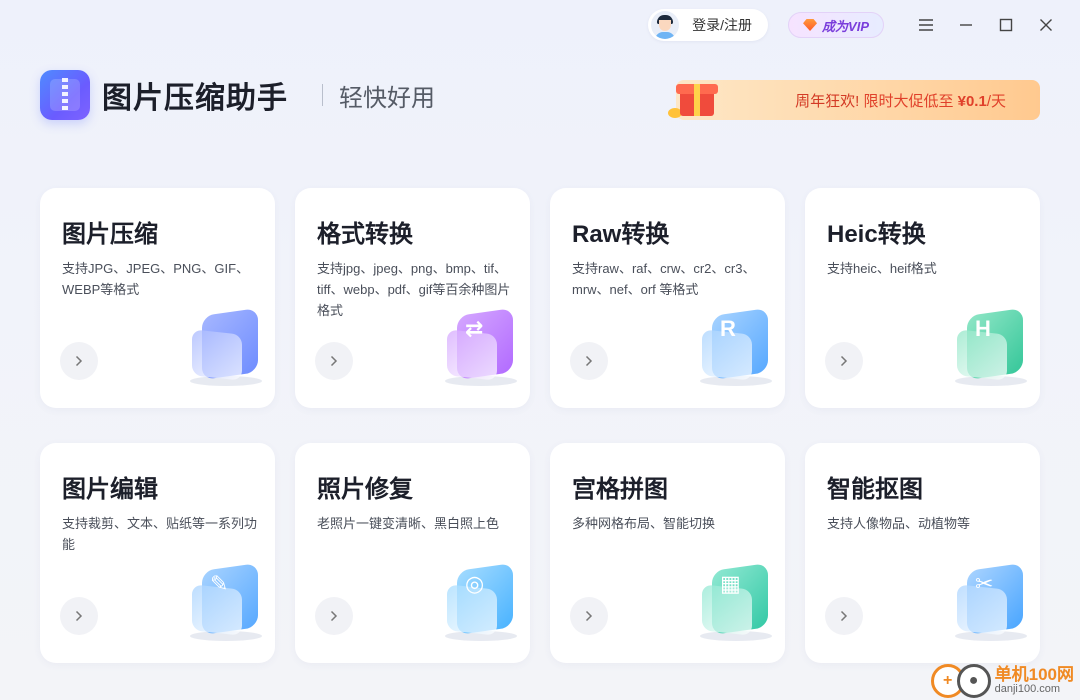  What do you see at coordinates (157, 298) in the screenshot?
I see `feature-card: 图片压缩支持JPG、JPEG、PNG、GIF、WEBP等格式` at bounding box center [157, 298].